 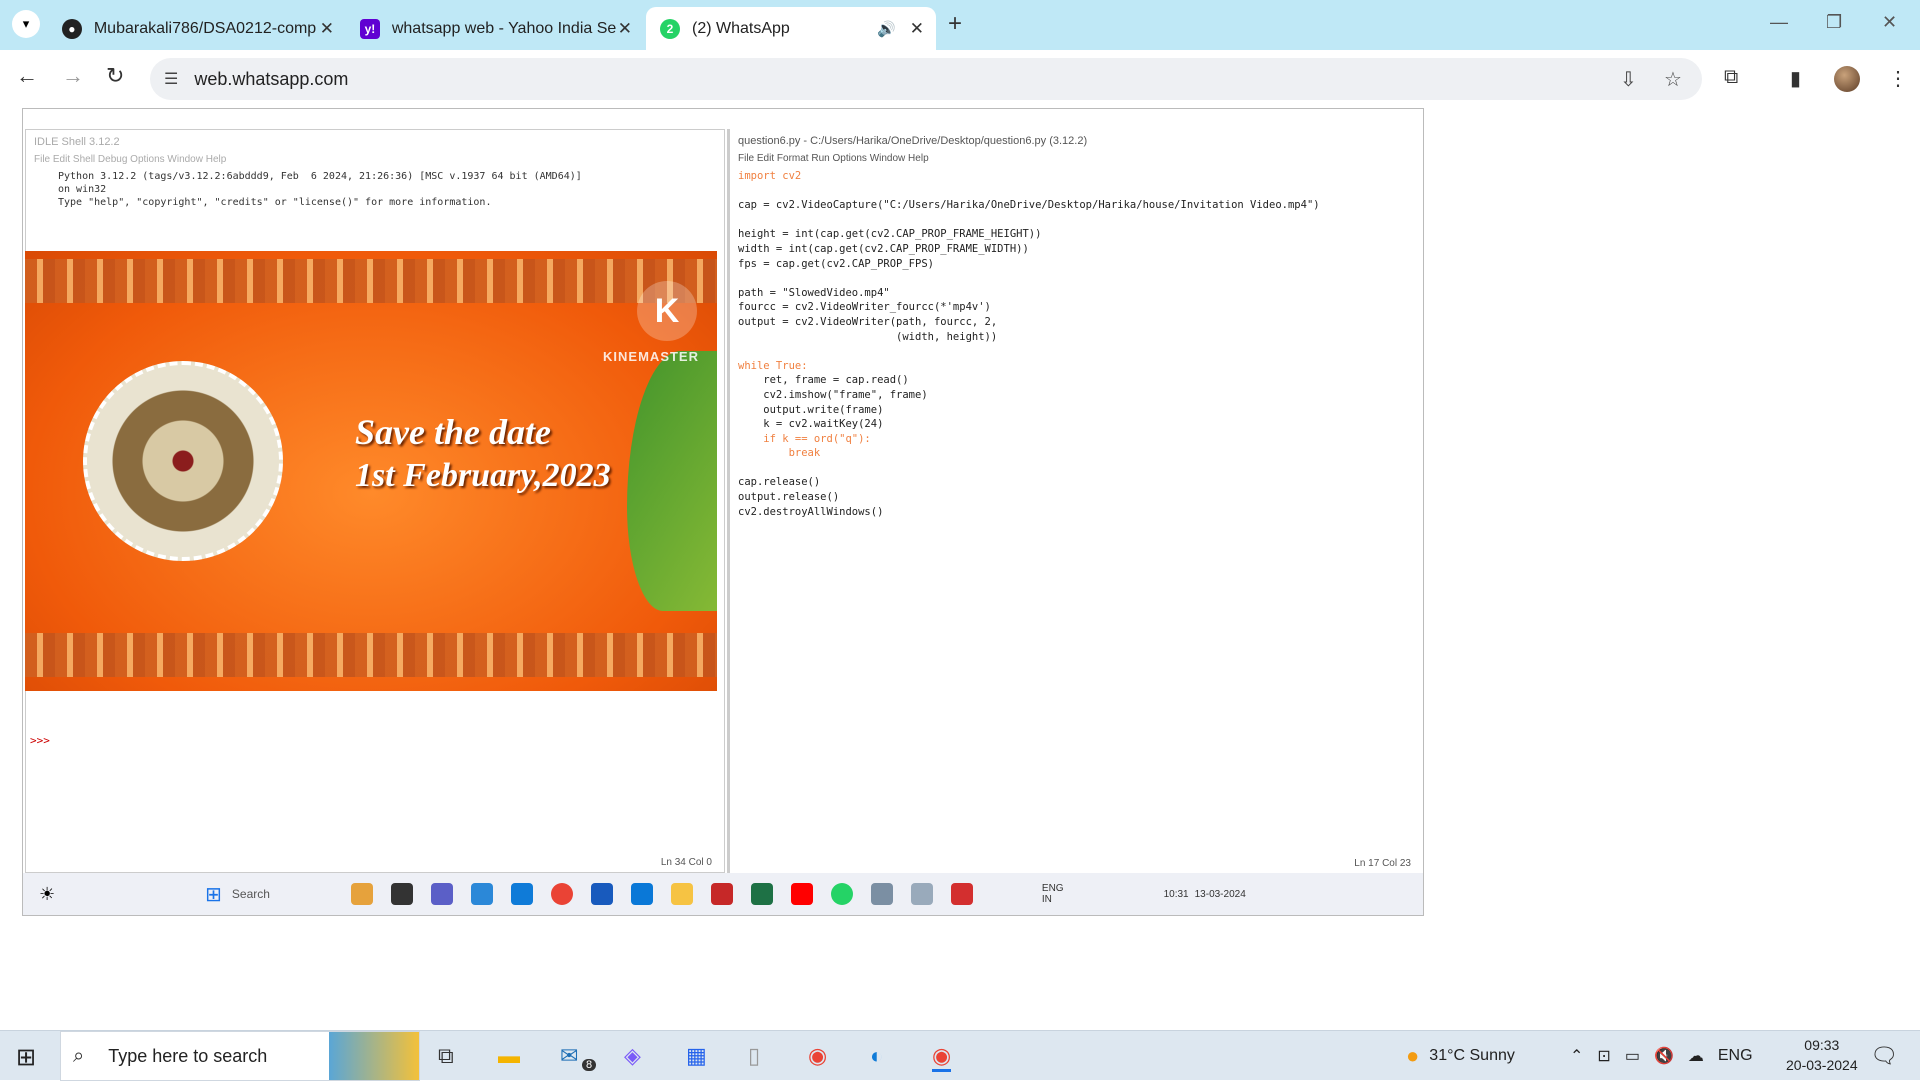 What do you see at coordinates (26, 24) in the screenshot?
I see `tab-search-dropdown: ▾` at bounding box center [26, 24].